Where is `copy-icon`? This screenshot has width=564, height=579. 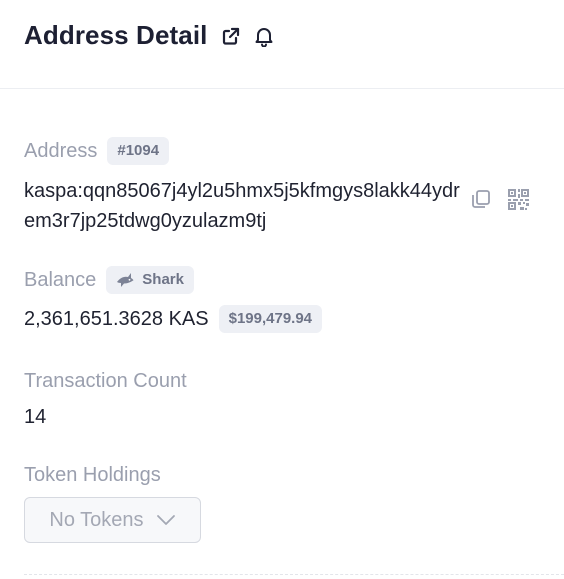 copy-icon is located at coordinates (481, 199).